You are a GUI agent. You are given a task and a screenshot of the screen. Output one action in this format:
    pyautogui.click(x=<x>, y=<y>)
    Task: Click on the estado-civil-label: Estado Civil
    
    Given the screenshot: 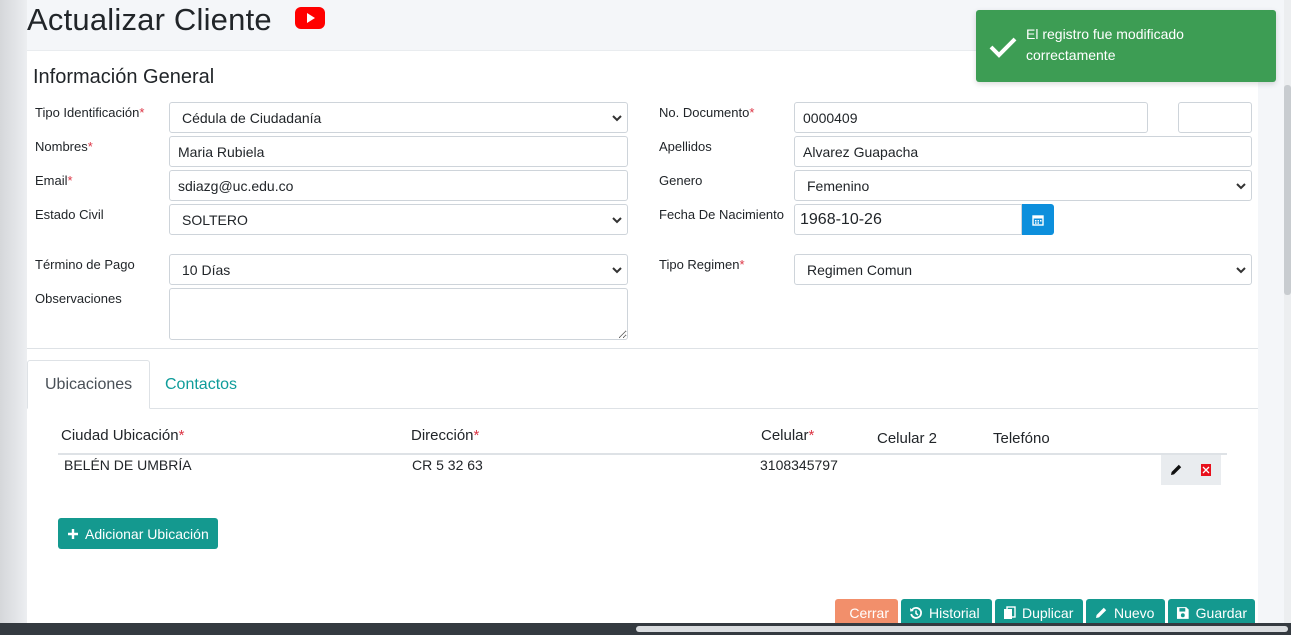 What is the action you would take?
    pyautogui.click(x=69, y=214)
    